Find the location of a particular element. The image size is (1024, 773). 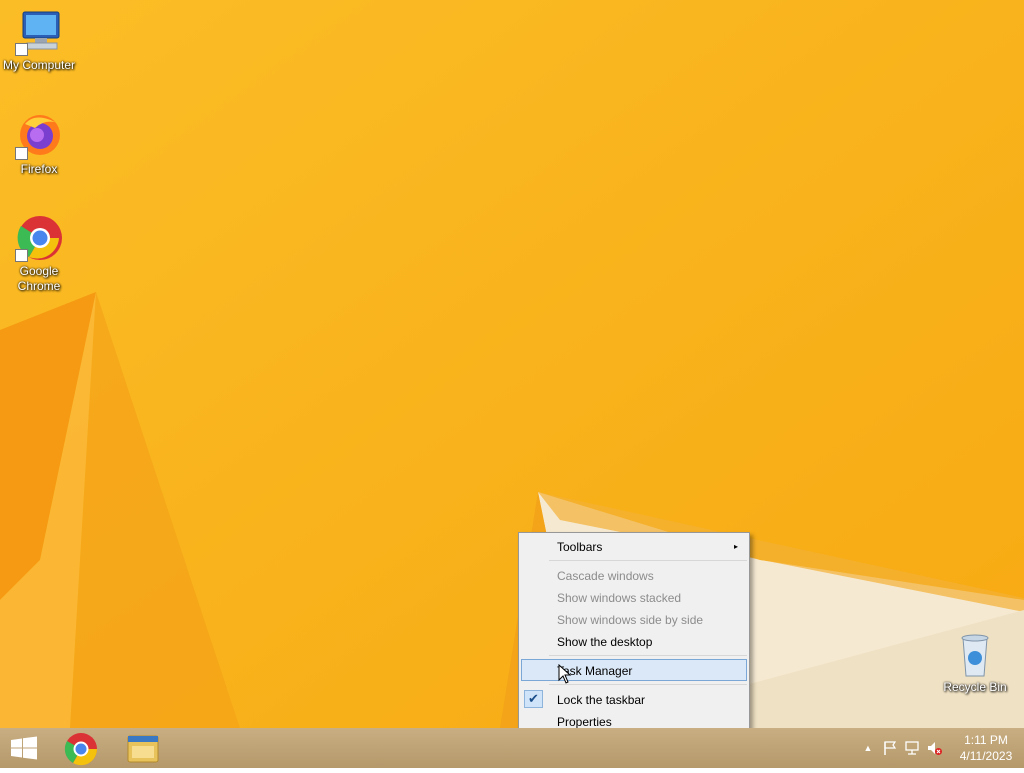

menu-item-label: Lock the taskbar is located at coordinates (601, 700).